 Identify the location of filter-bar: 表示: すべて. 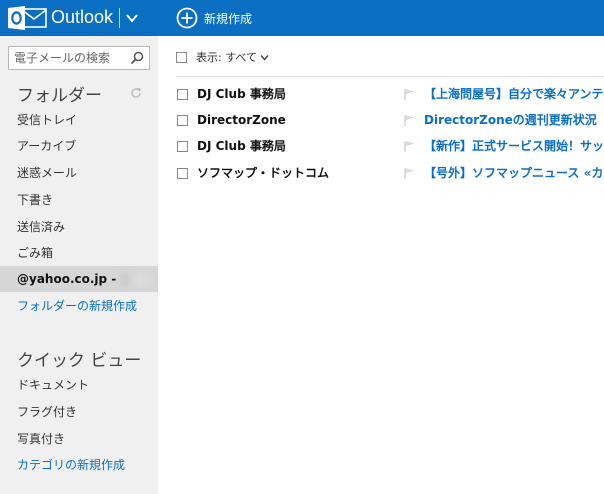
(222, 57).